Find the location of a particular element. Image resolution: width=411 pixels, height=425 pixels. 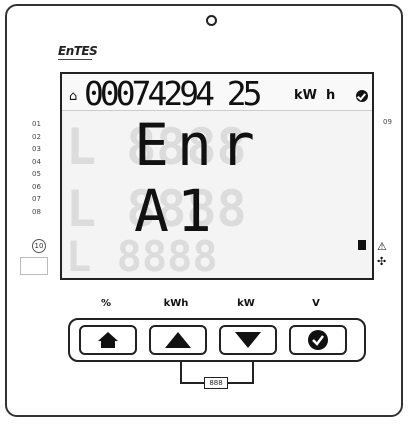

side-label-right: 09 is located at coordinates (387, 122).